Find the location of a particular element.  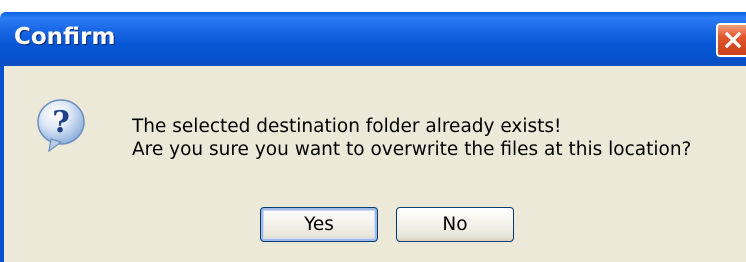

close-button is located at coordinates (731, 40).